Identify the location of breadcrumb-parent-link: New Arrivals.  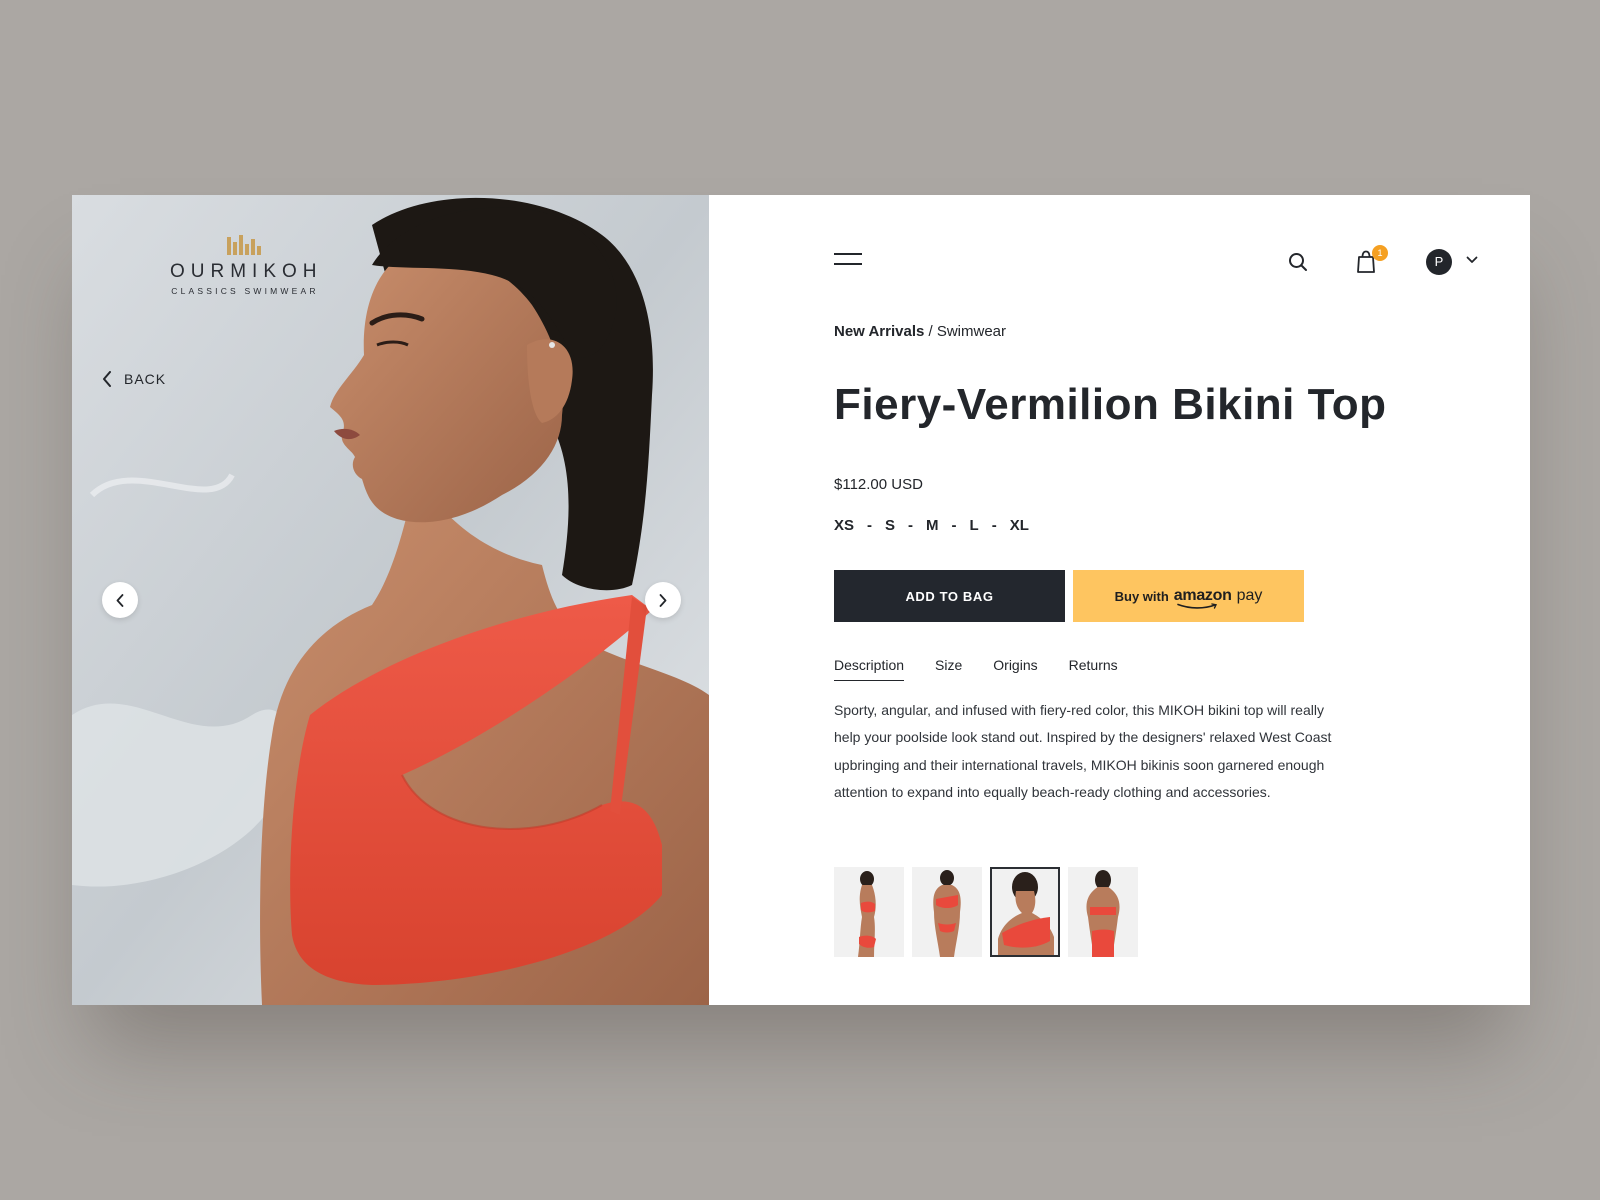
(879, 331).